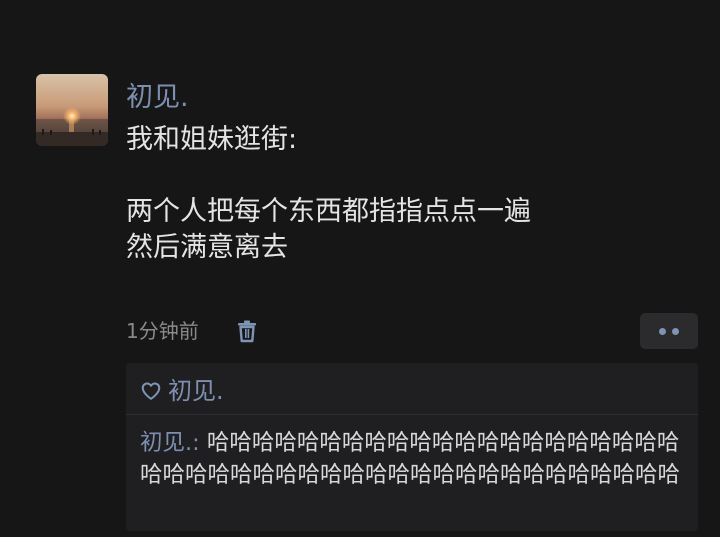 The width and height of the screenshot is (720, 537). I want to click on heart-icon, so click(151, 391).